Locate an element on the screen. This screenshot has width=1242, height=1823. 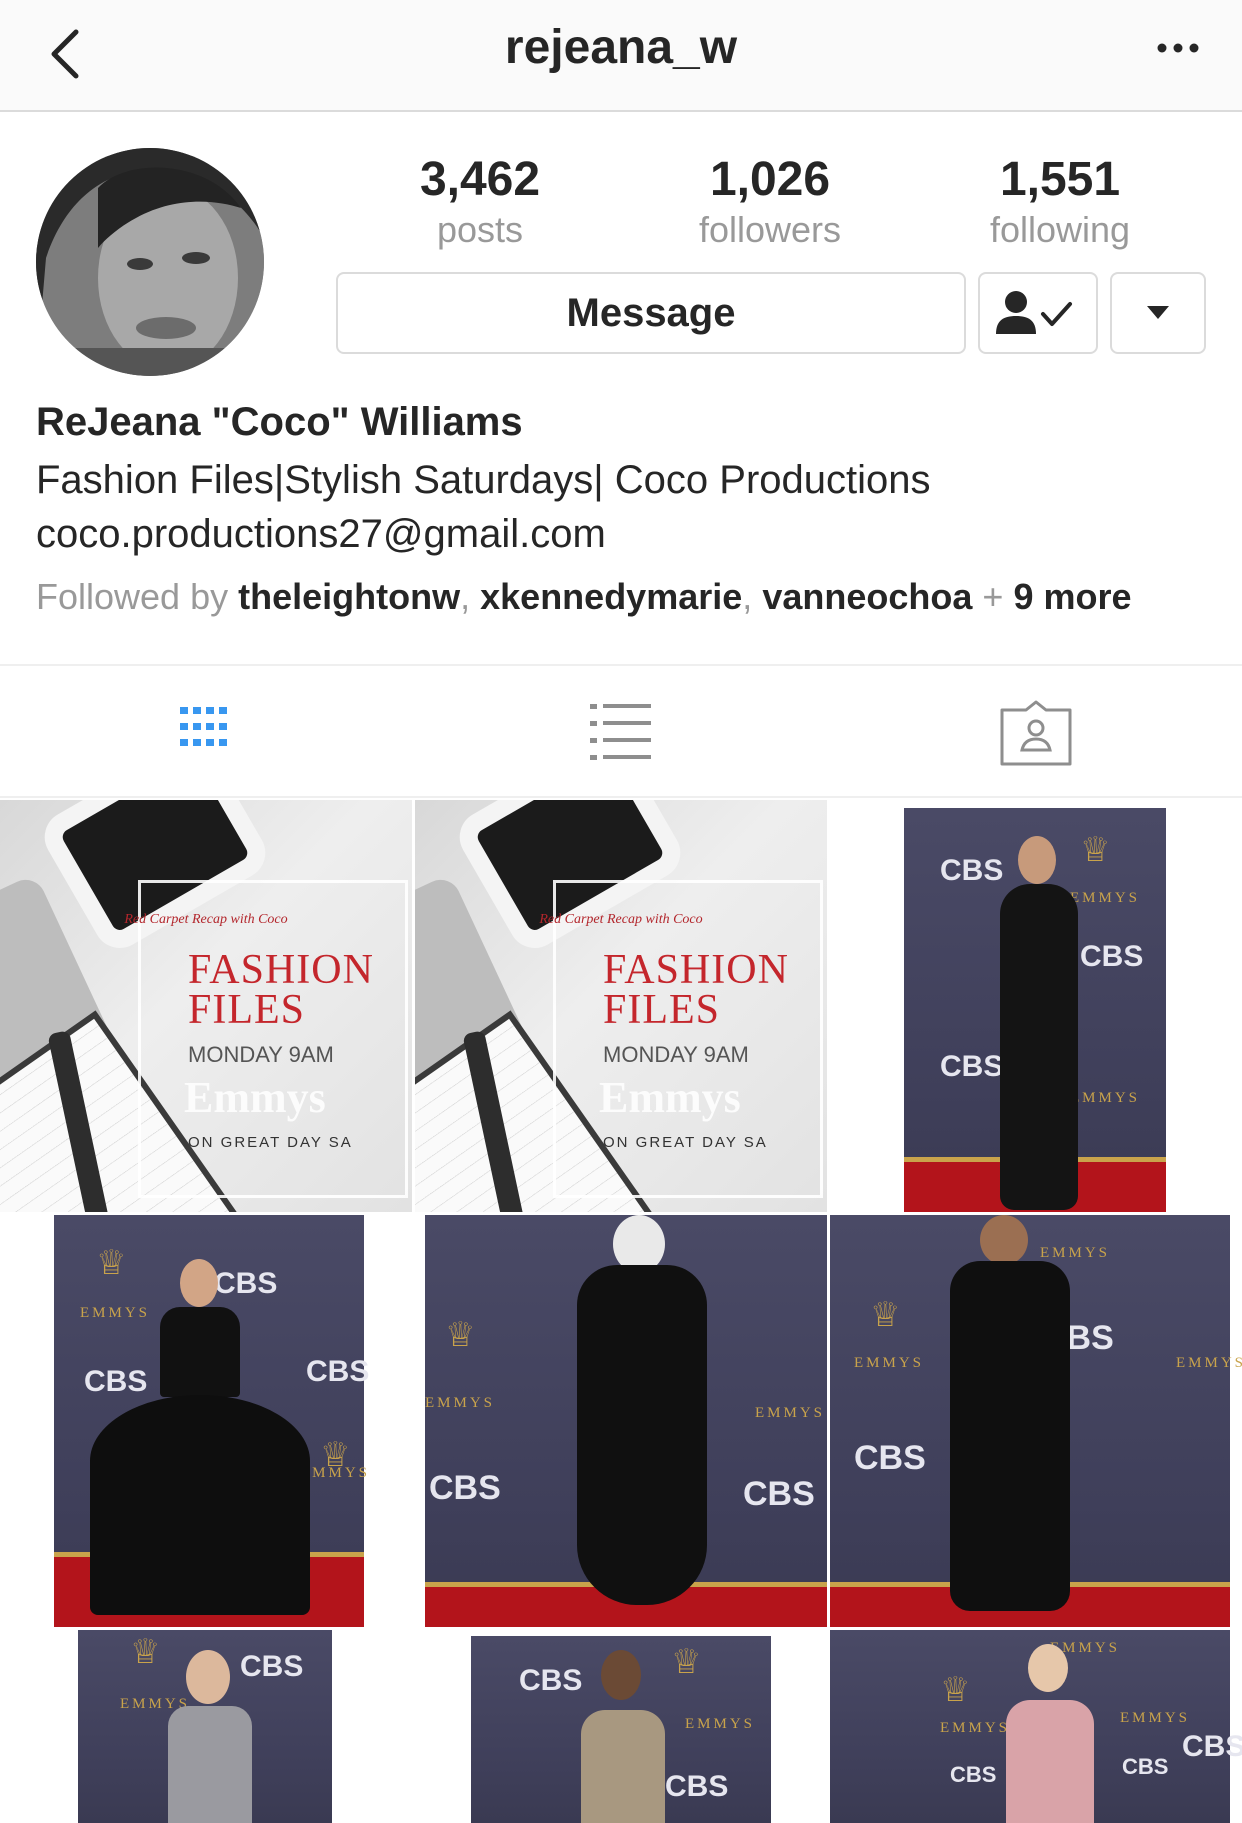
posts-count: 3,462 is located at coordinates (480, 179).